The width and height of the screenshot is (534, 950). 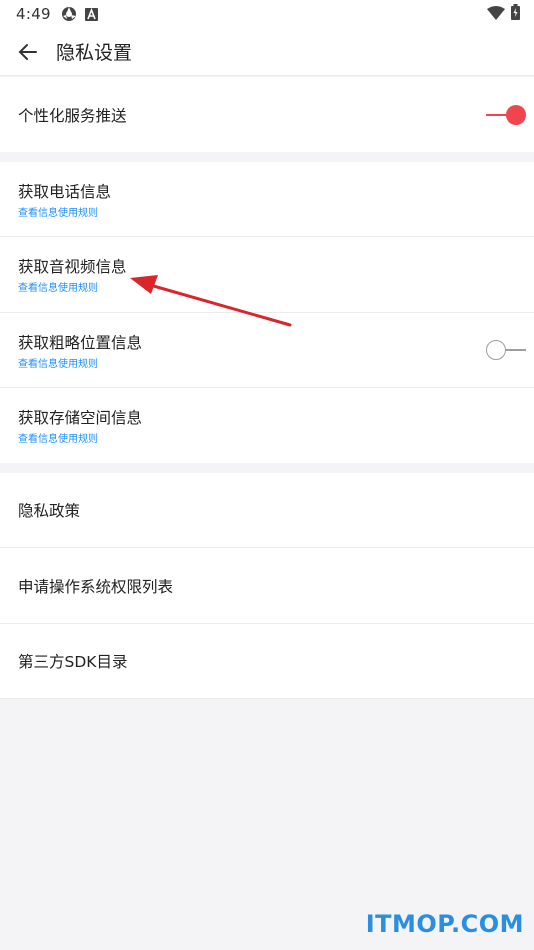 What do you see at coordinates (73, 662) in the screenshot?
I see `third-party-sdk-label: 第三方SDK目录` at bounding box center [73, 662].